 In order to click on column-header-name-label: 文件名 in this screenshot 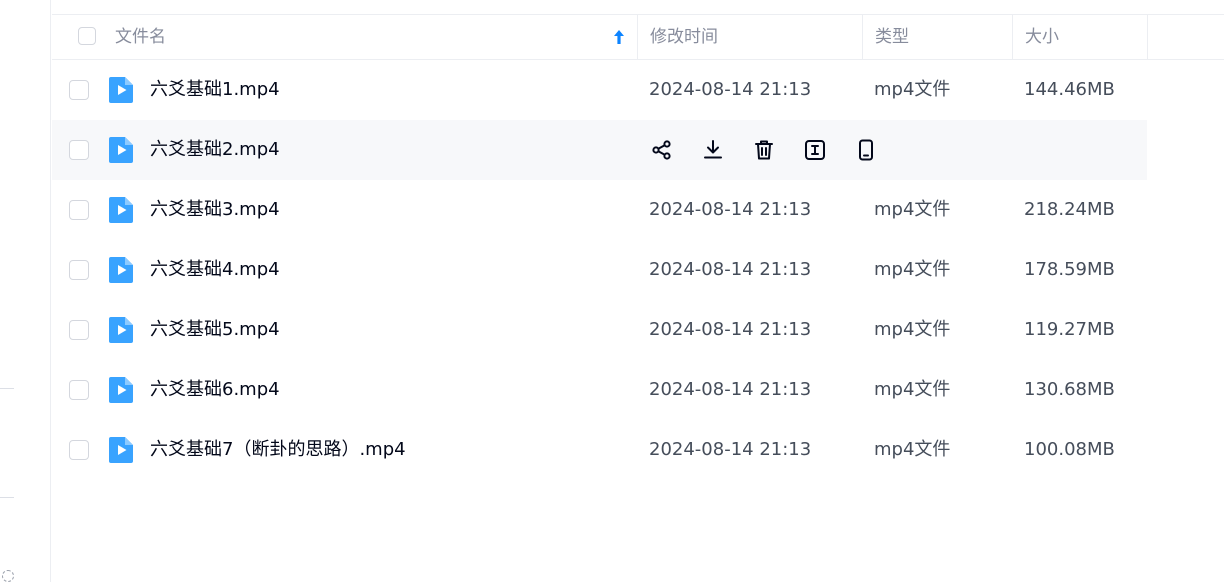, I will do `click(140, 37)`.